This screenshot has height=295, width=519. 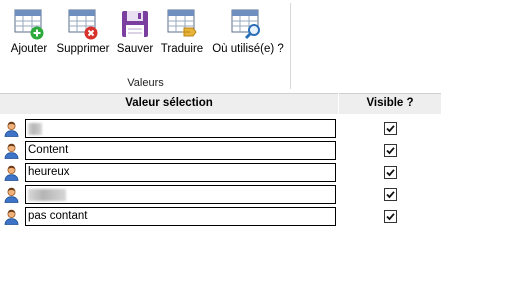 I want to click on ribbon-group-label: Valeurs, so click(x=145, y=83).